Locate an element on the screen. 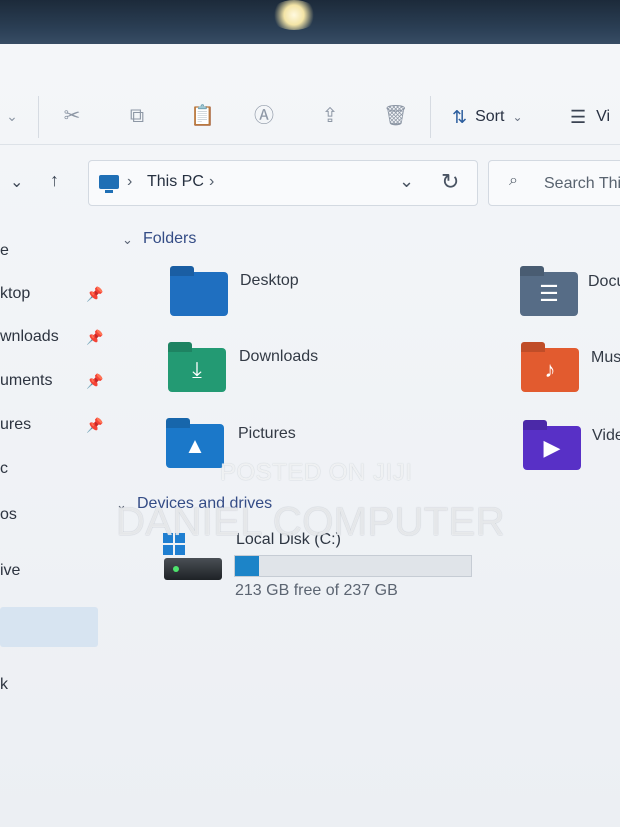  local-disk-icon is located at coordinates (193, 569).